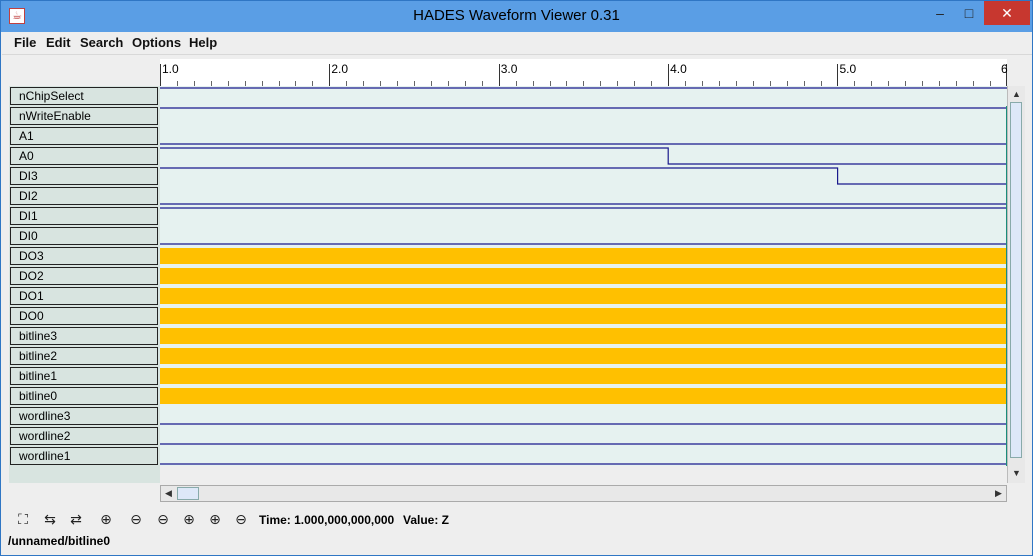  I want to click on signal-name-bitline1: bitline1, so click(84, 376).